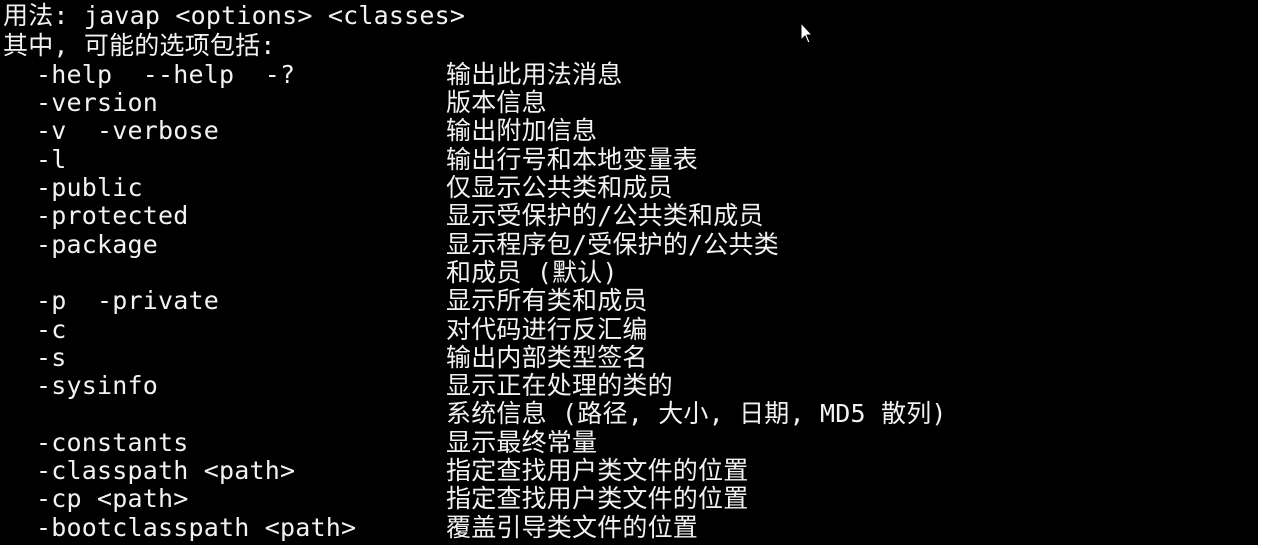  Describe the element at coordinates (51, 357) in the screenshot. I see `option-flag: -s` at that location.